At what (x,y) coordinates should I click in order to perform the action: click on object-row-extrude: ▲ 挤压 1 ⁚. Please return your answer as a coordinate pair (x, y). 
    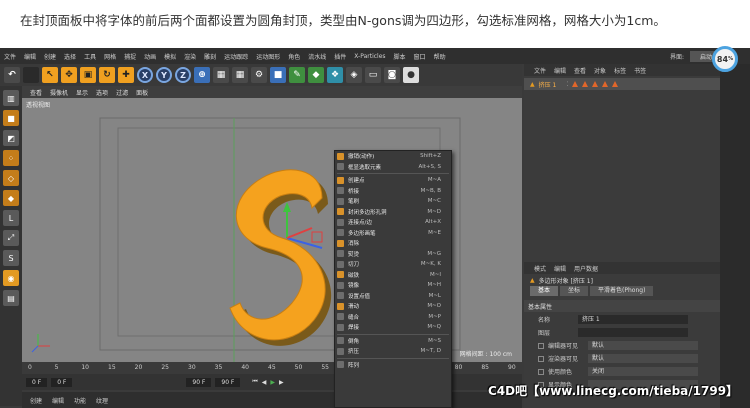
    Looking at the image, I should click on (622, 84).